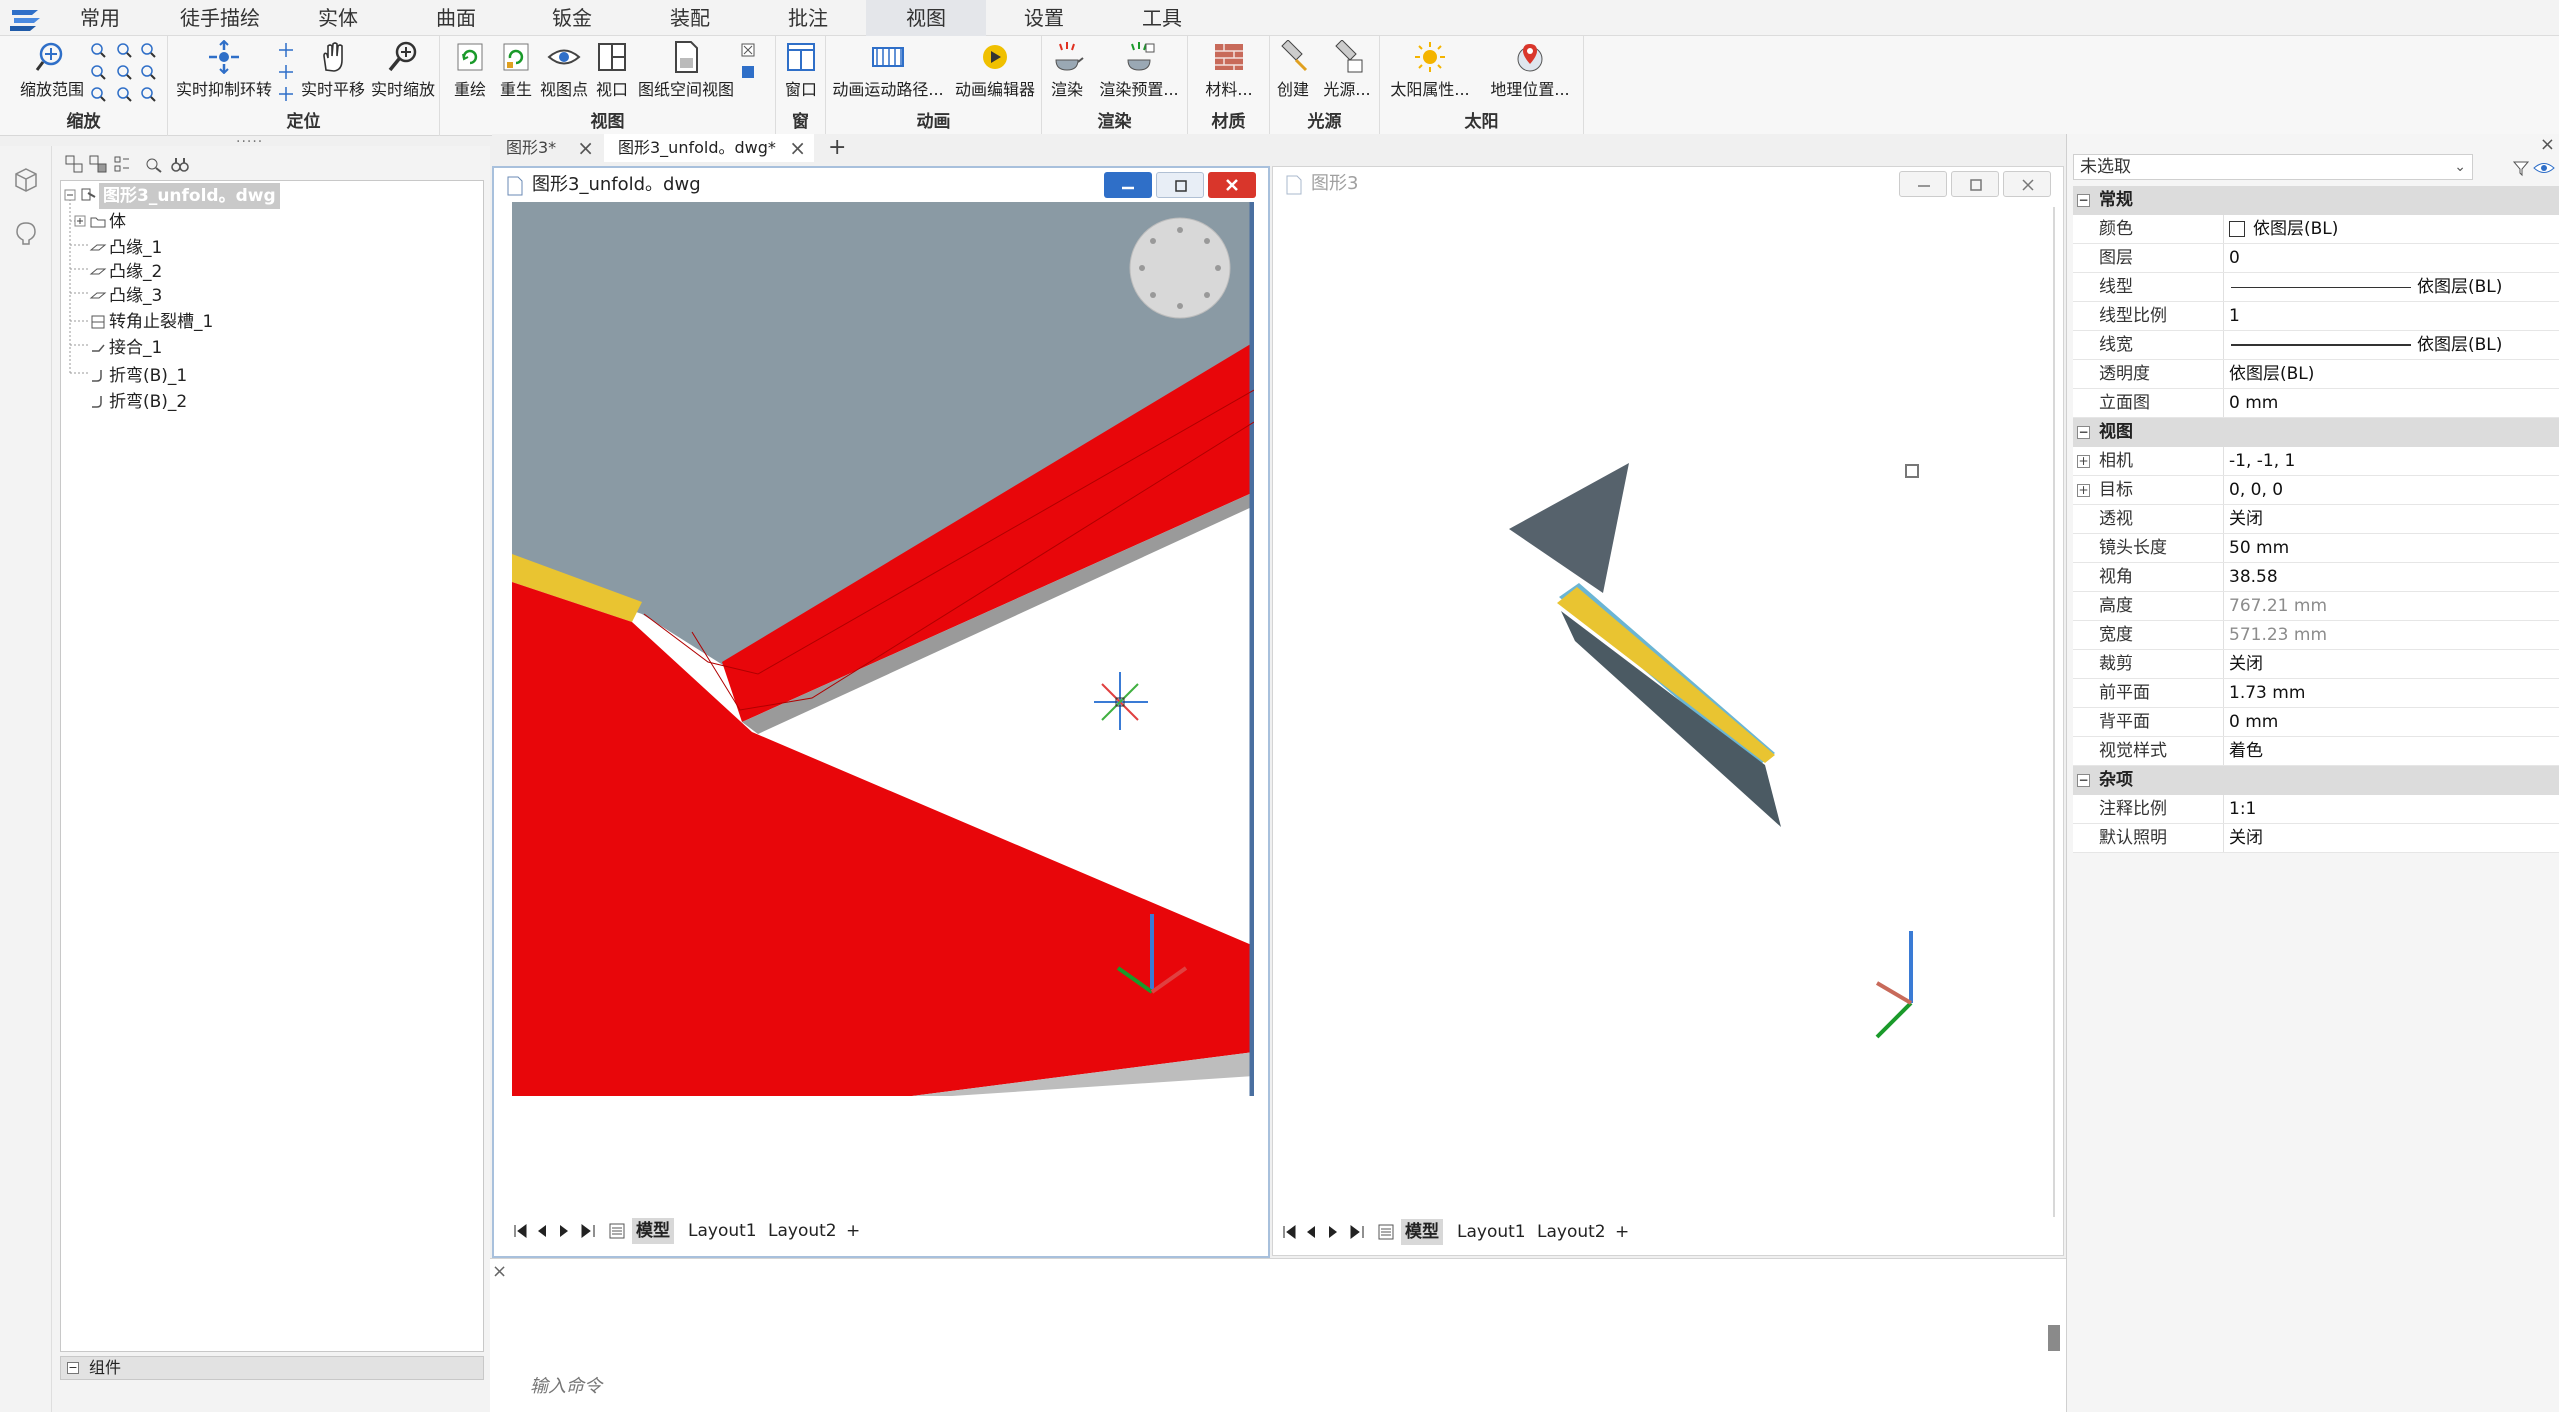  I want to click on tree-item-flange-2: 凸缘_2, so click(135, 272).